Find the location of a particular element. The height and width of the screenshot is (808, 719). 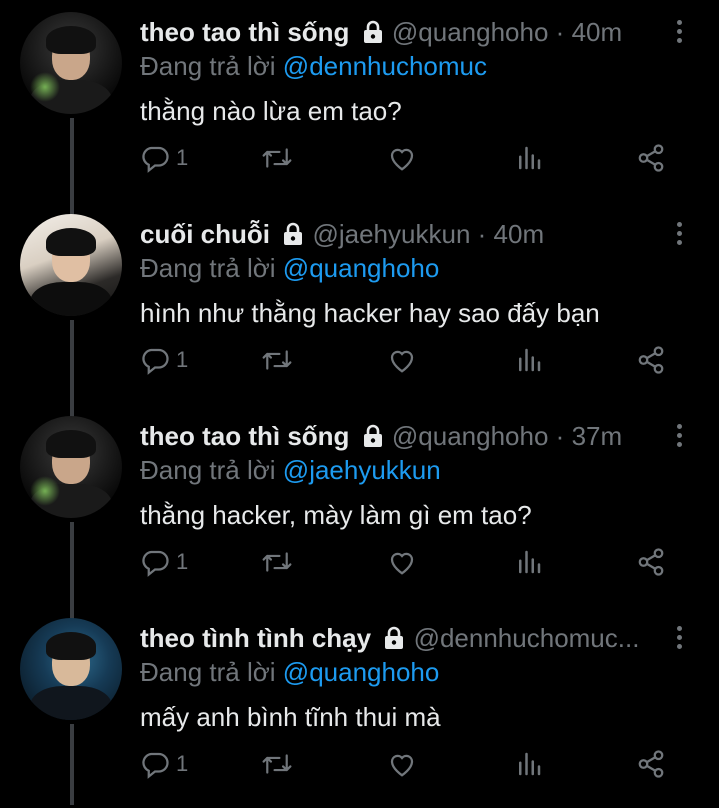

tweet-text: thằng nào lừa em tao? is located at coordinates (271, 111).